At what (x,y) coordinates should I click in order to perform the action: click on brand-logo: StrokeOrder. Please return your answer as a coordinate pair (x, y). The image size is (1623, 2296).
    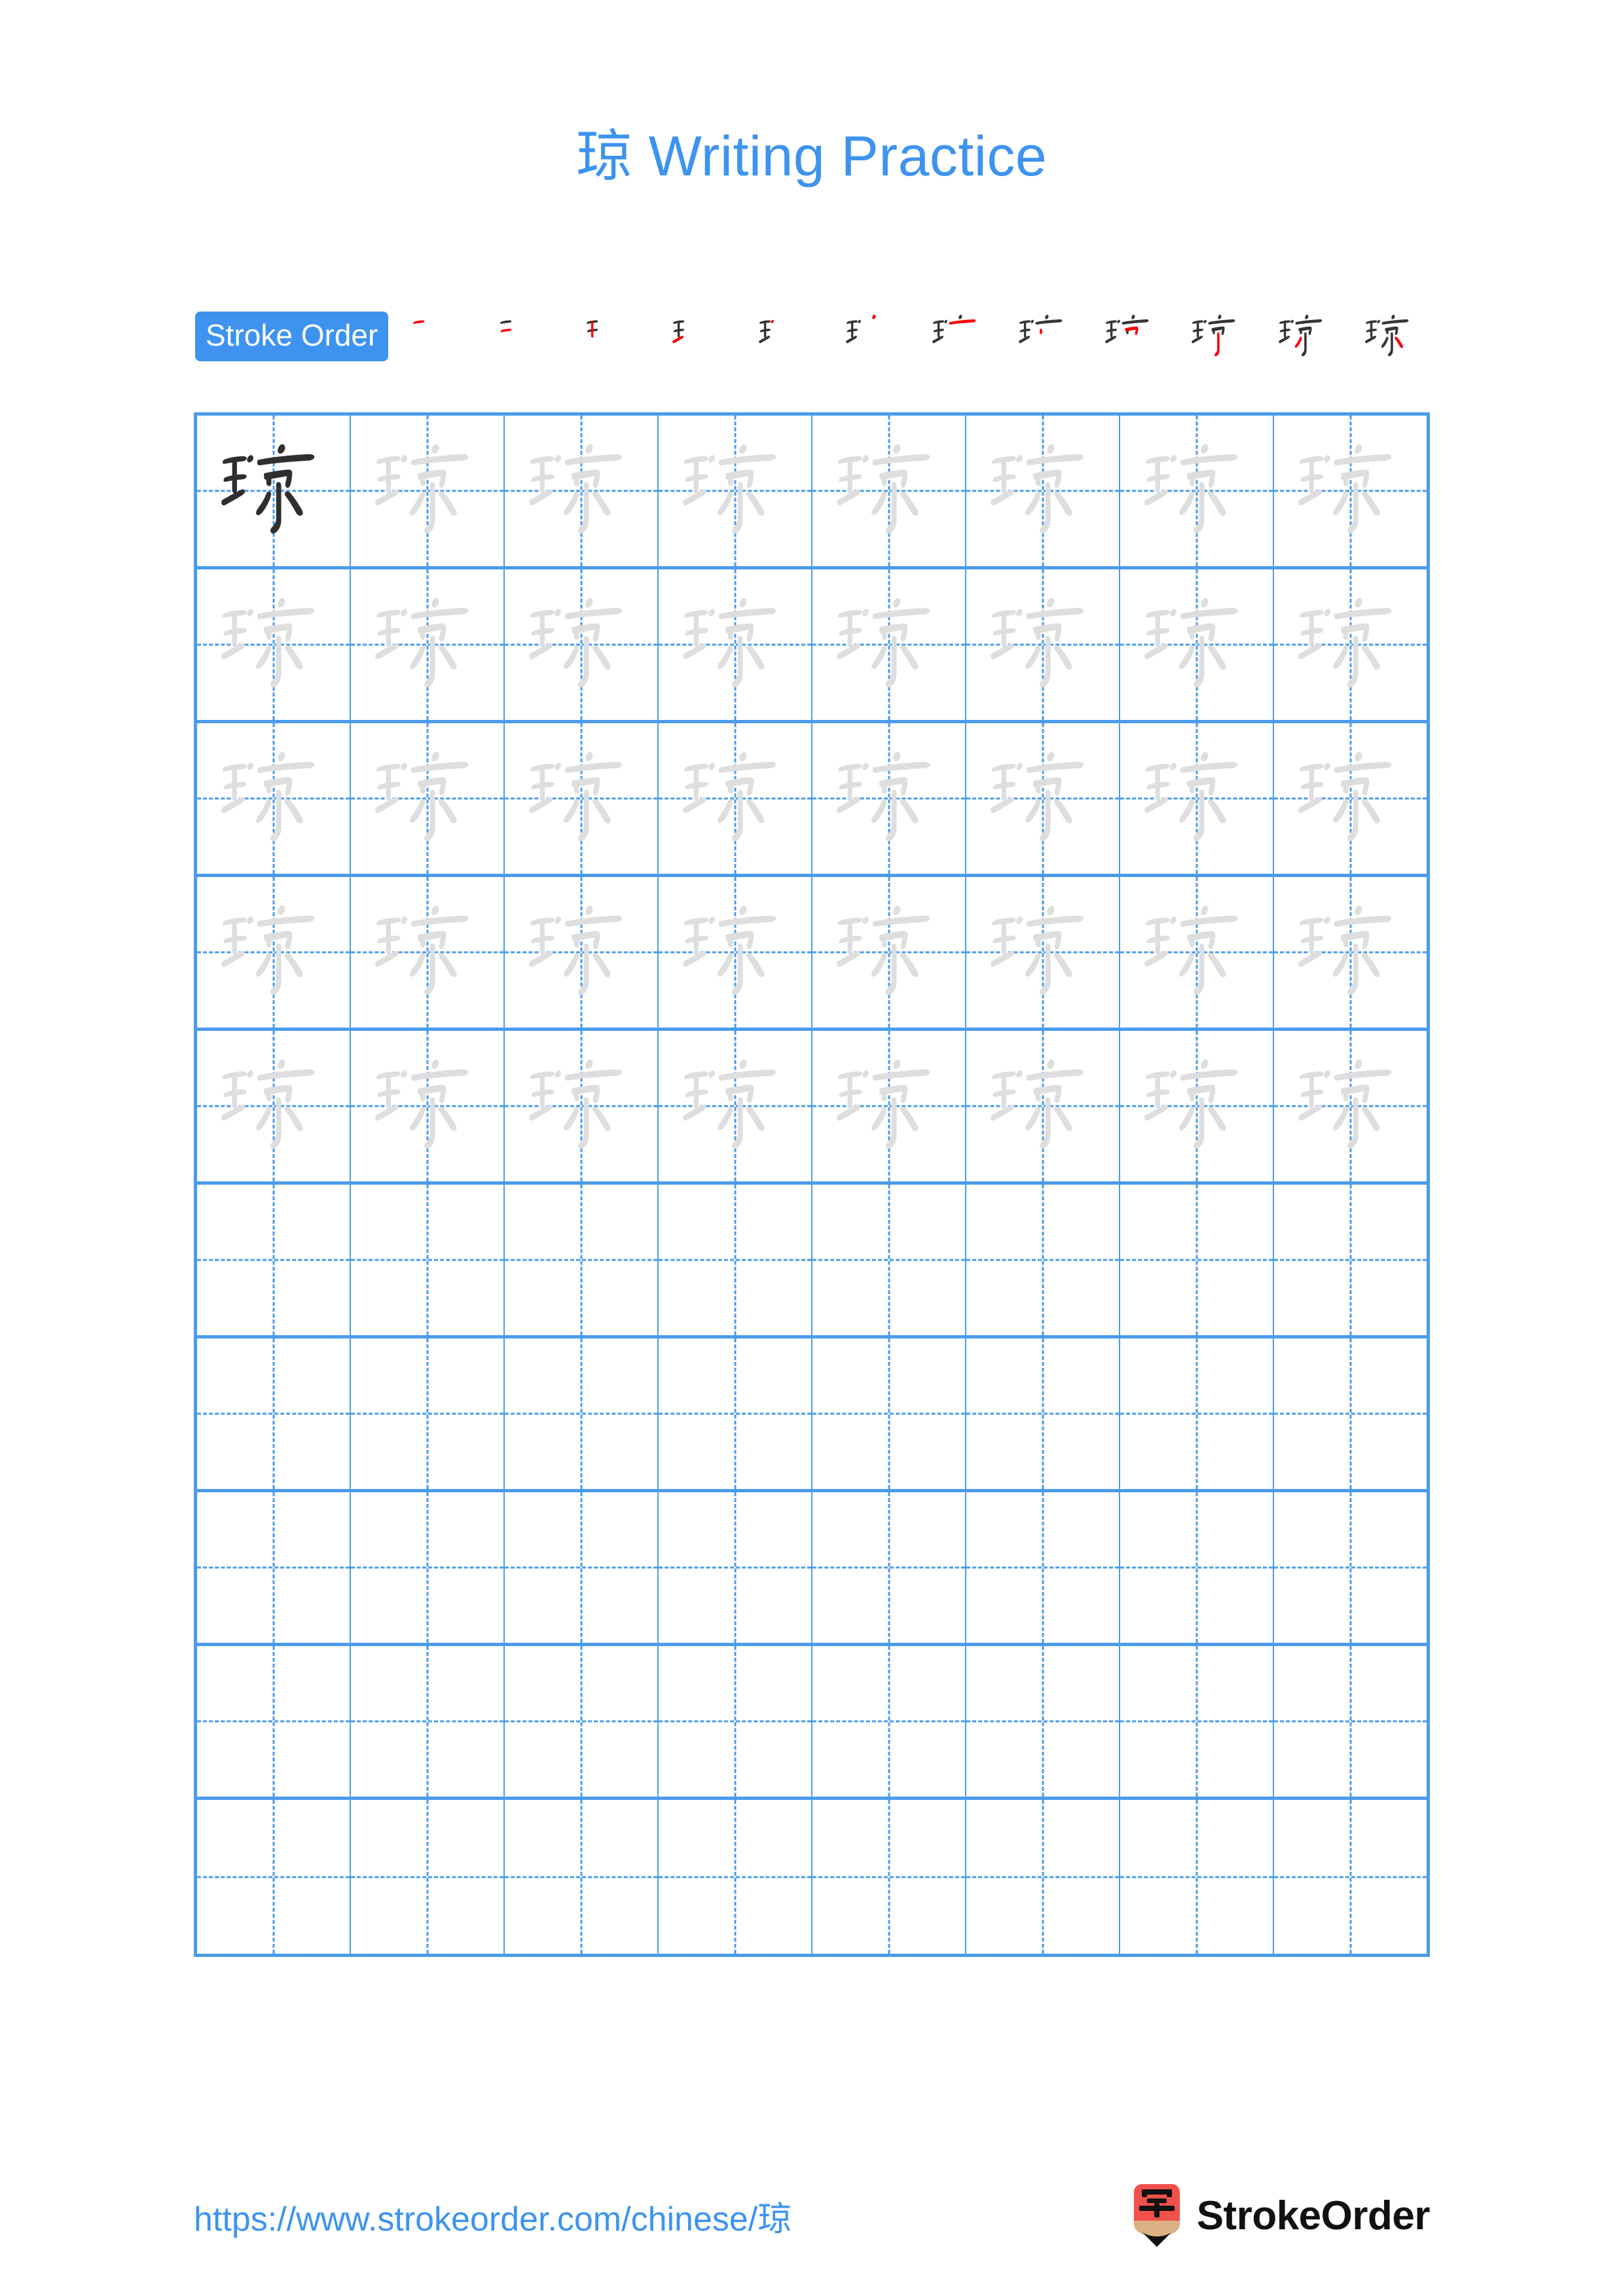
    Looking at the image, I should click on (1281, 2215).